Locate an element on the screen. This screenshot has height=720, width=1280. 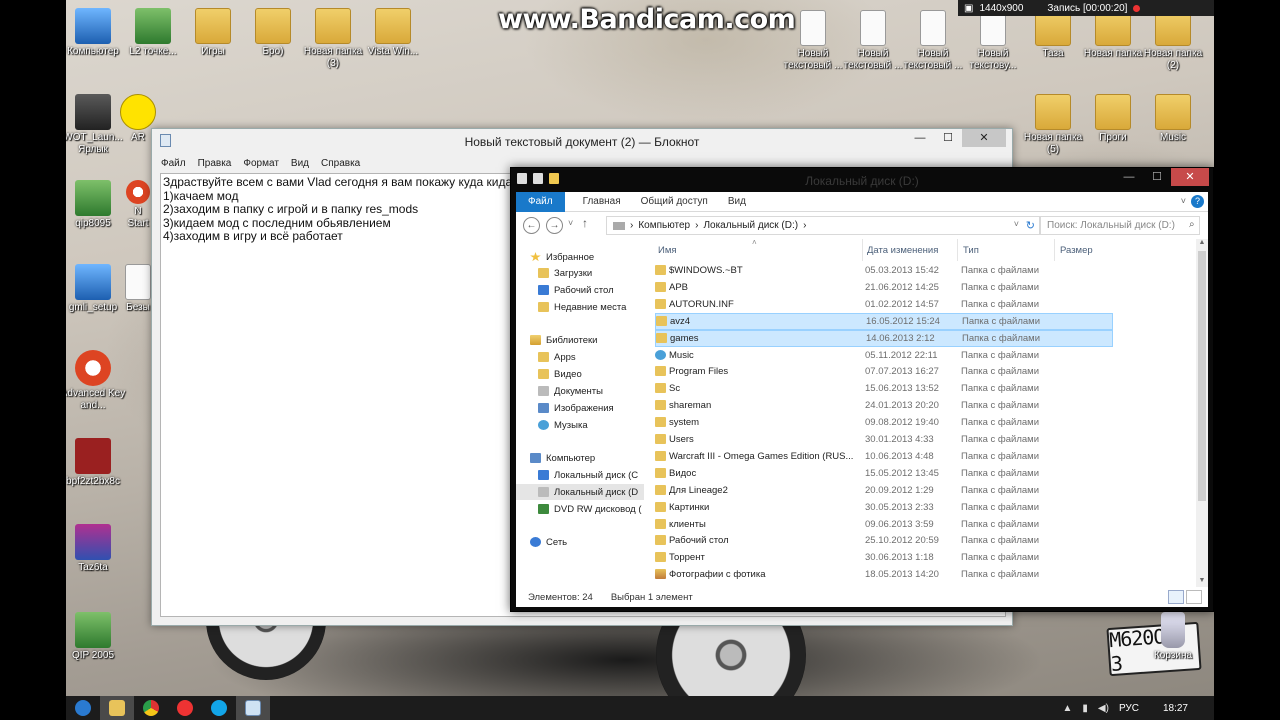
file-row: games 14.06.2013 2:12 Папка с файлами is located at coordinates (884, 338).